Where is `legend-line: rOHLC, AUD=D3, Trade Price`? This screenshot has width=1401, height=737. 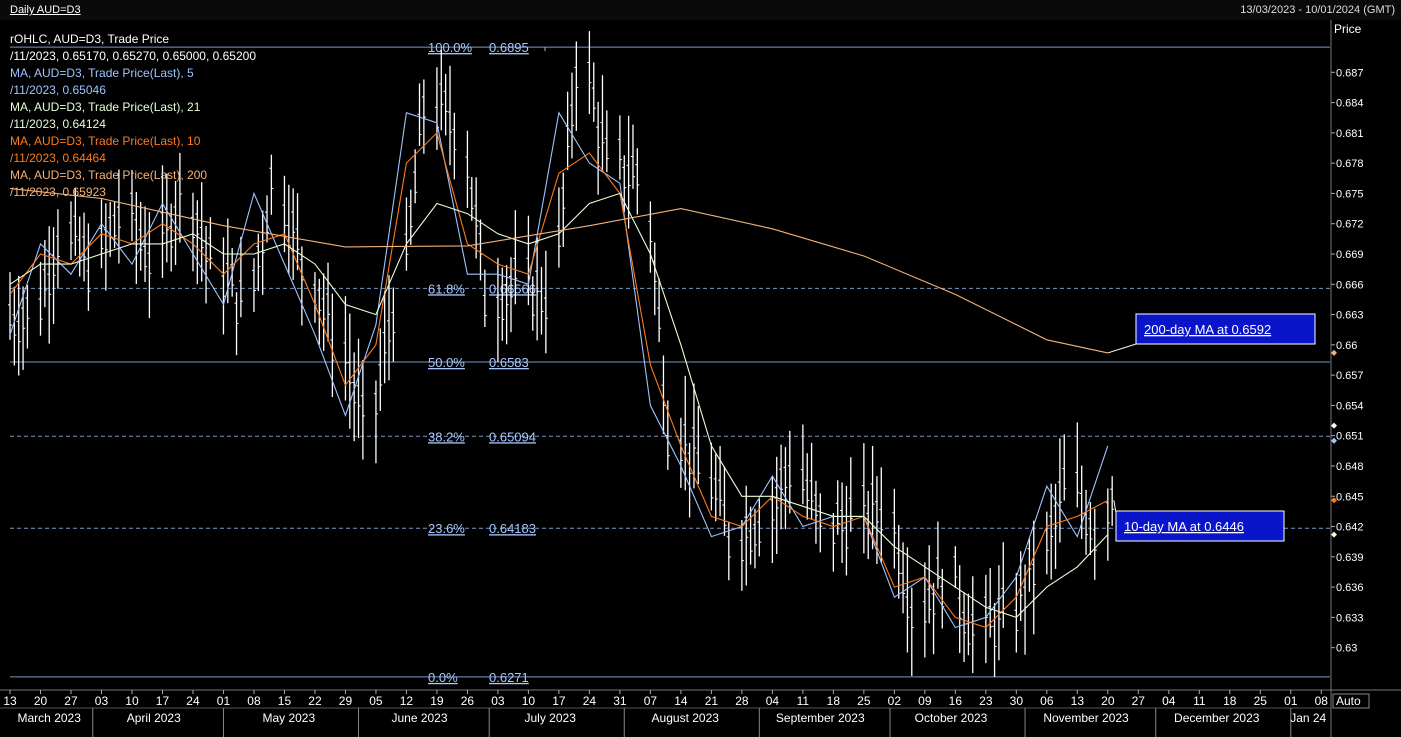 legend-line: rOHLC, AUD=D3, Trade Price is located at coordinates (89, 39).